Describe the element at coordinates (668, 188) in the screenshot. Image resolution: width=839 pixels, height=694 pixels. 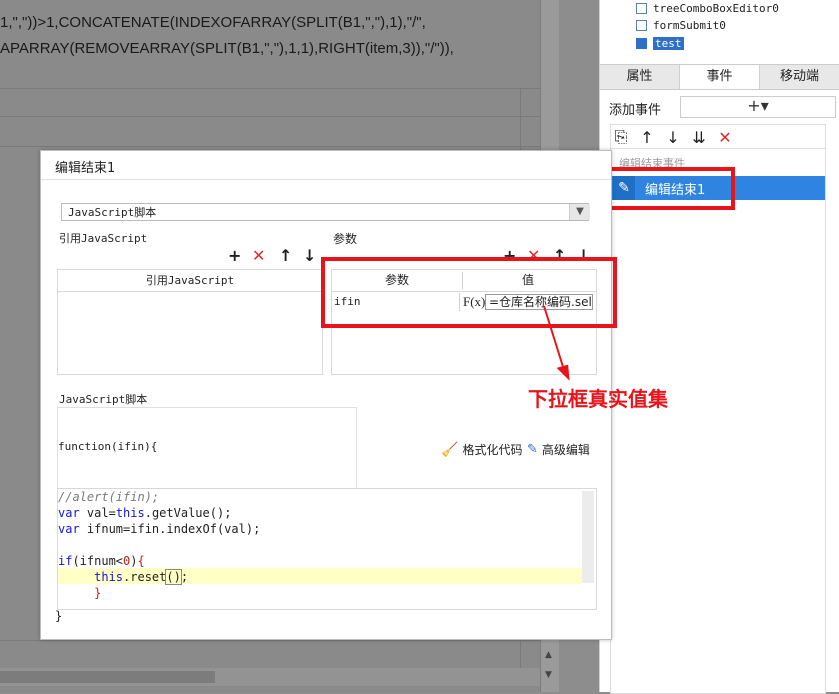
I see `highlight-box-event` at that location.